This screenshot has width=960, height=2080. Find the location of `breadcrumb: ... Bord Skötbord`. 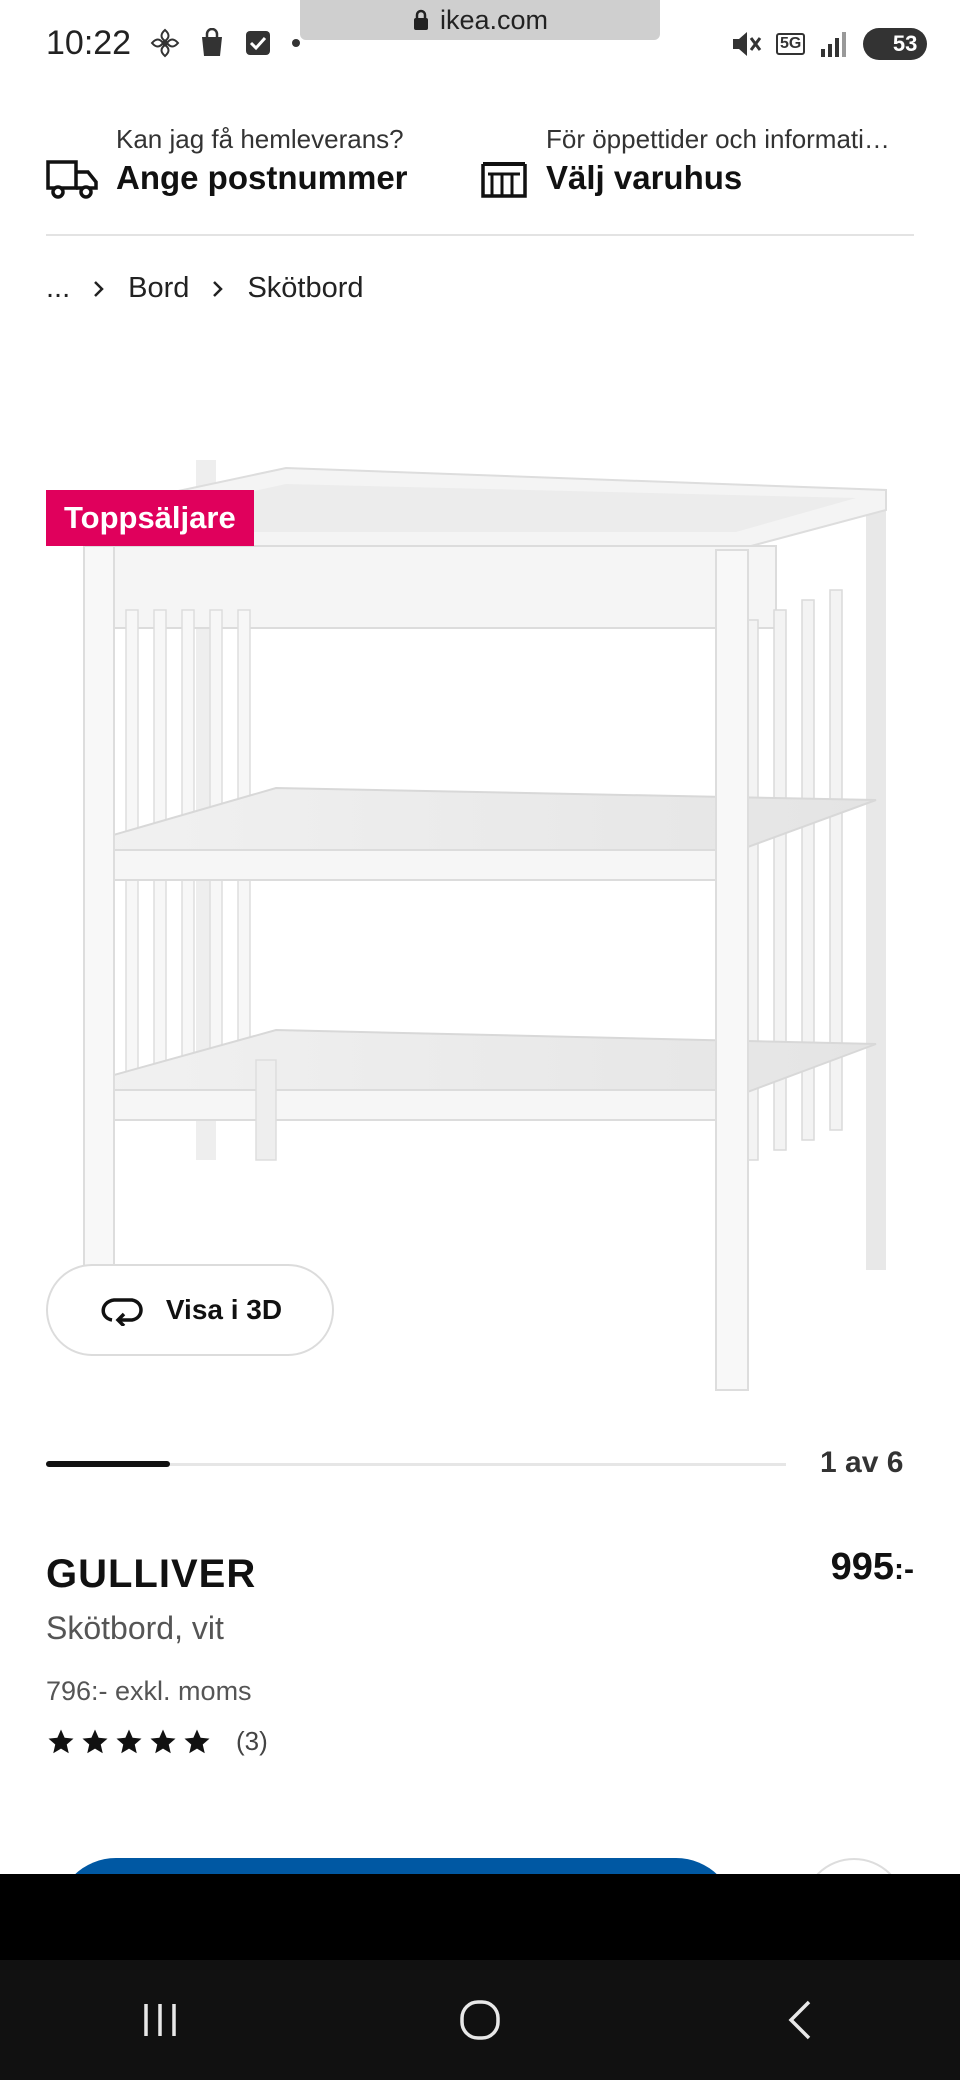

breadcrumb: ... Bord Skötbord is located at coordinates (205, 288).